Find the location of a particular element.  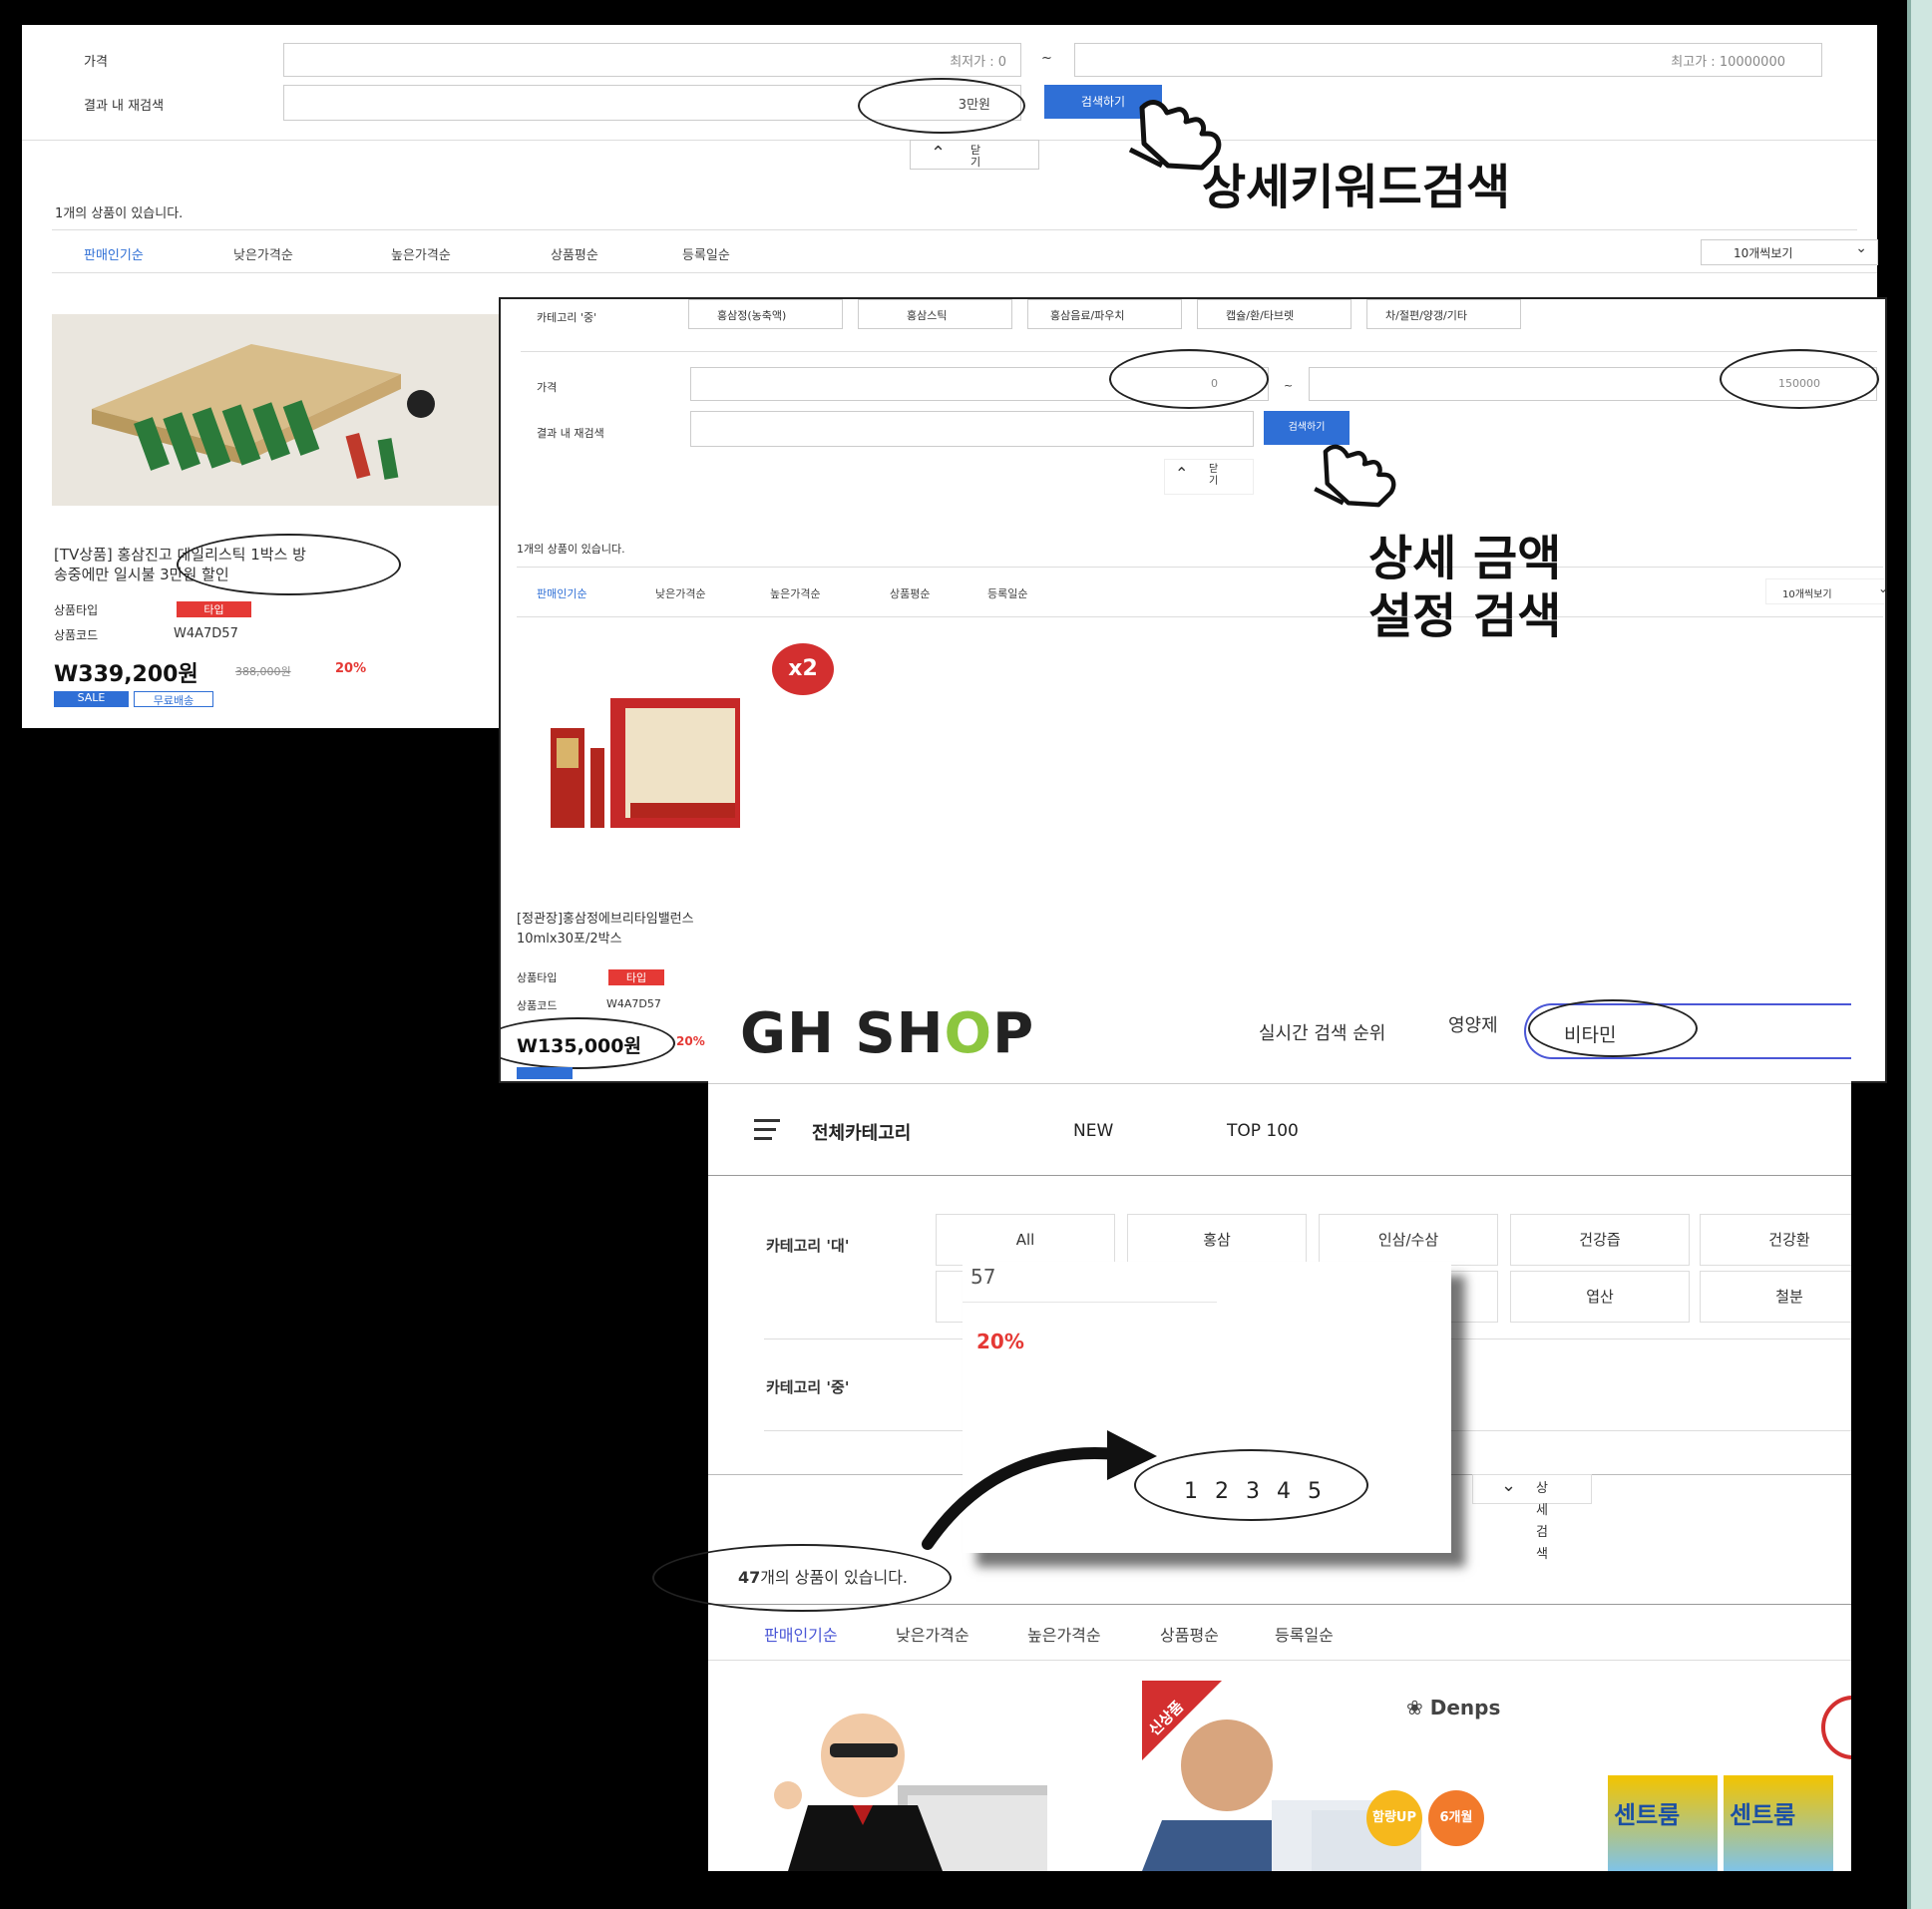

category-label: All is located at coordinates (1025, 1240).